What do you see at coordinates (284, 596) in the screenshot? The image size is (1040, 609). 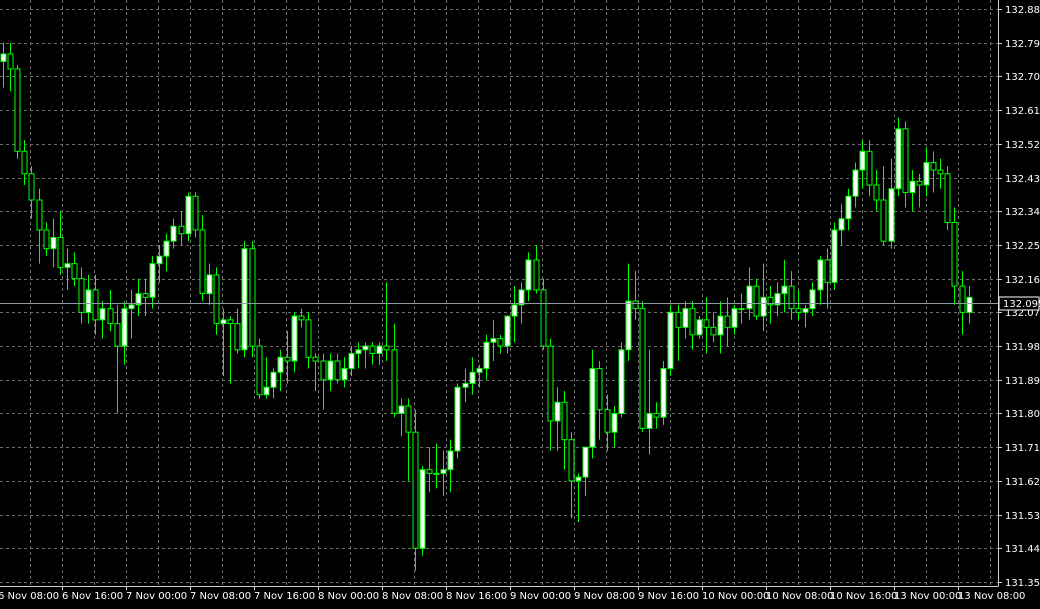 I see `time-tick-label: 7 Nov 16:00` at bounding box center [284, 596].